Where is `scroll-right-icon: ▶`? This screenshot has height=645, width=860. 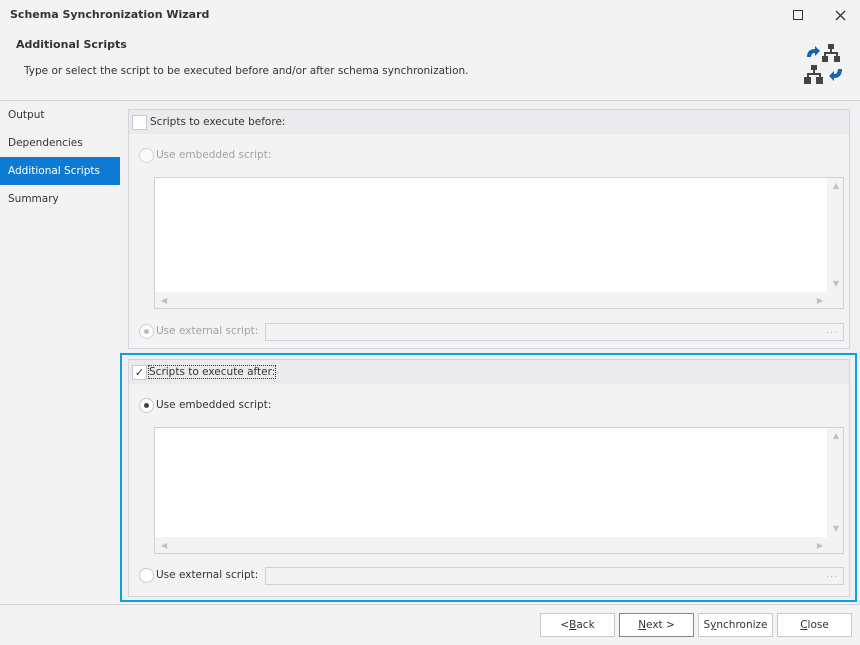 scroll-right-icon: ▶ is located at coordinates (820, 300).